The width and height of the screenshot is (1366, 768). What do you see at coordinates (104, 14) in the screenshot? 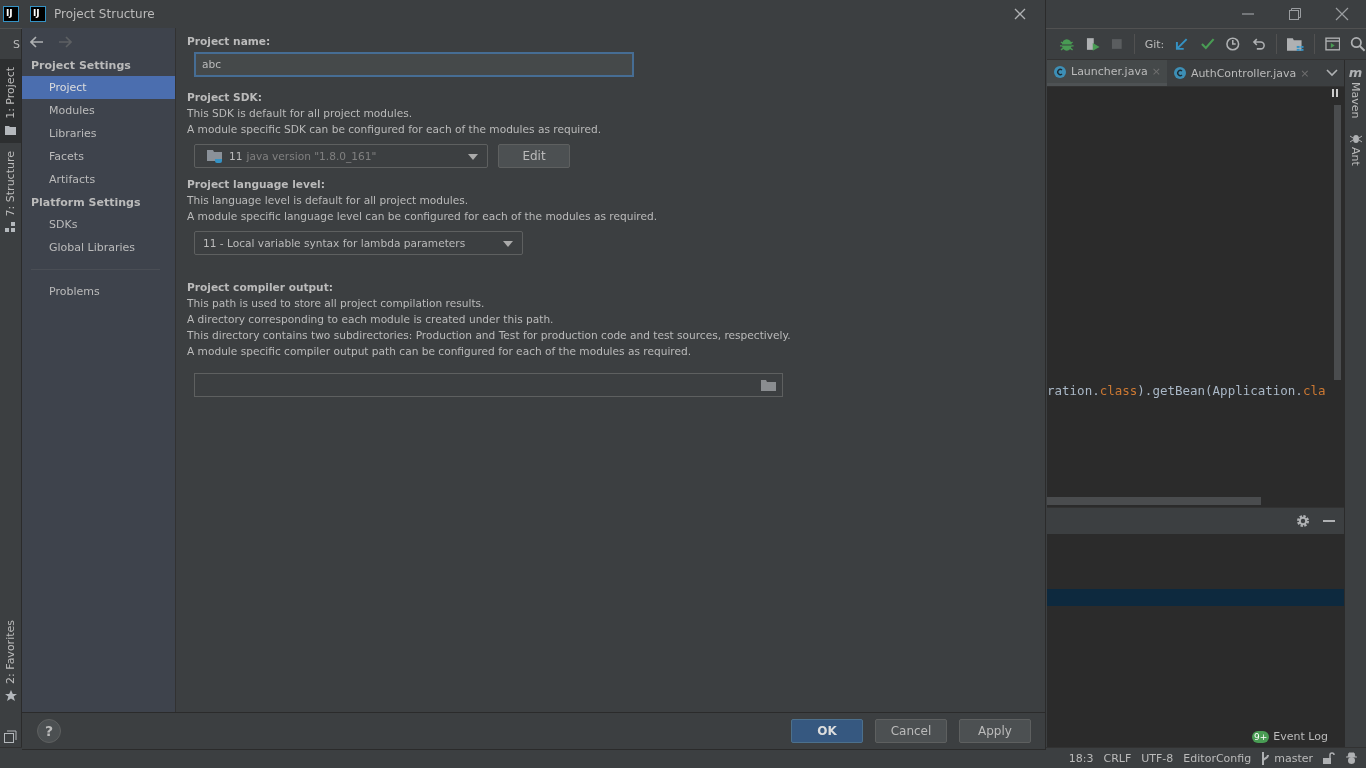
I see `dialog-title: Project Structure` at bounding box center [104, 14].